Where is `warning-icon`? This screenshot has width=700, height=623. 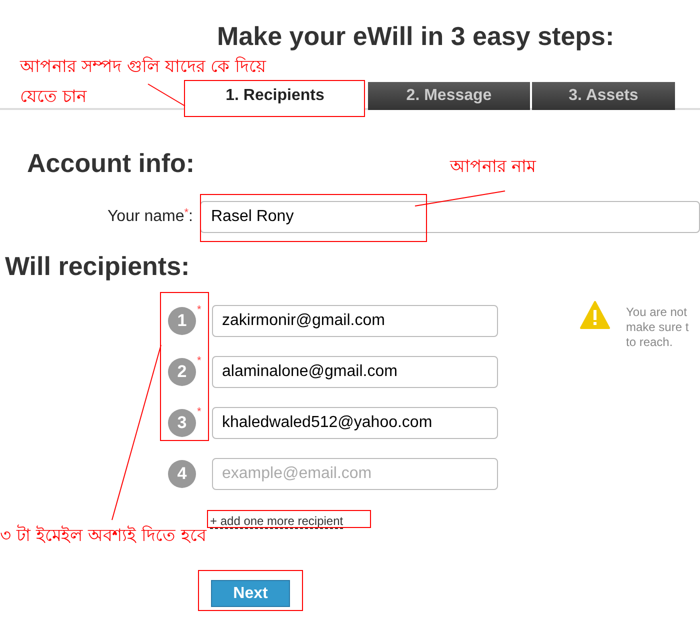 warning-icon is located at coordinates (595, 315).